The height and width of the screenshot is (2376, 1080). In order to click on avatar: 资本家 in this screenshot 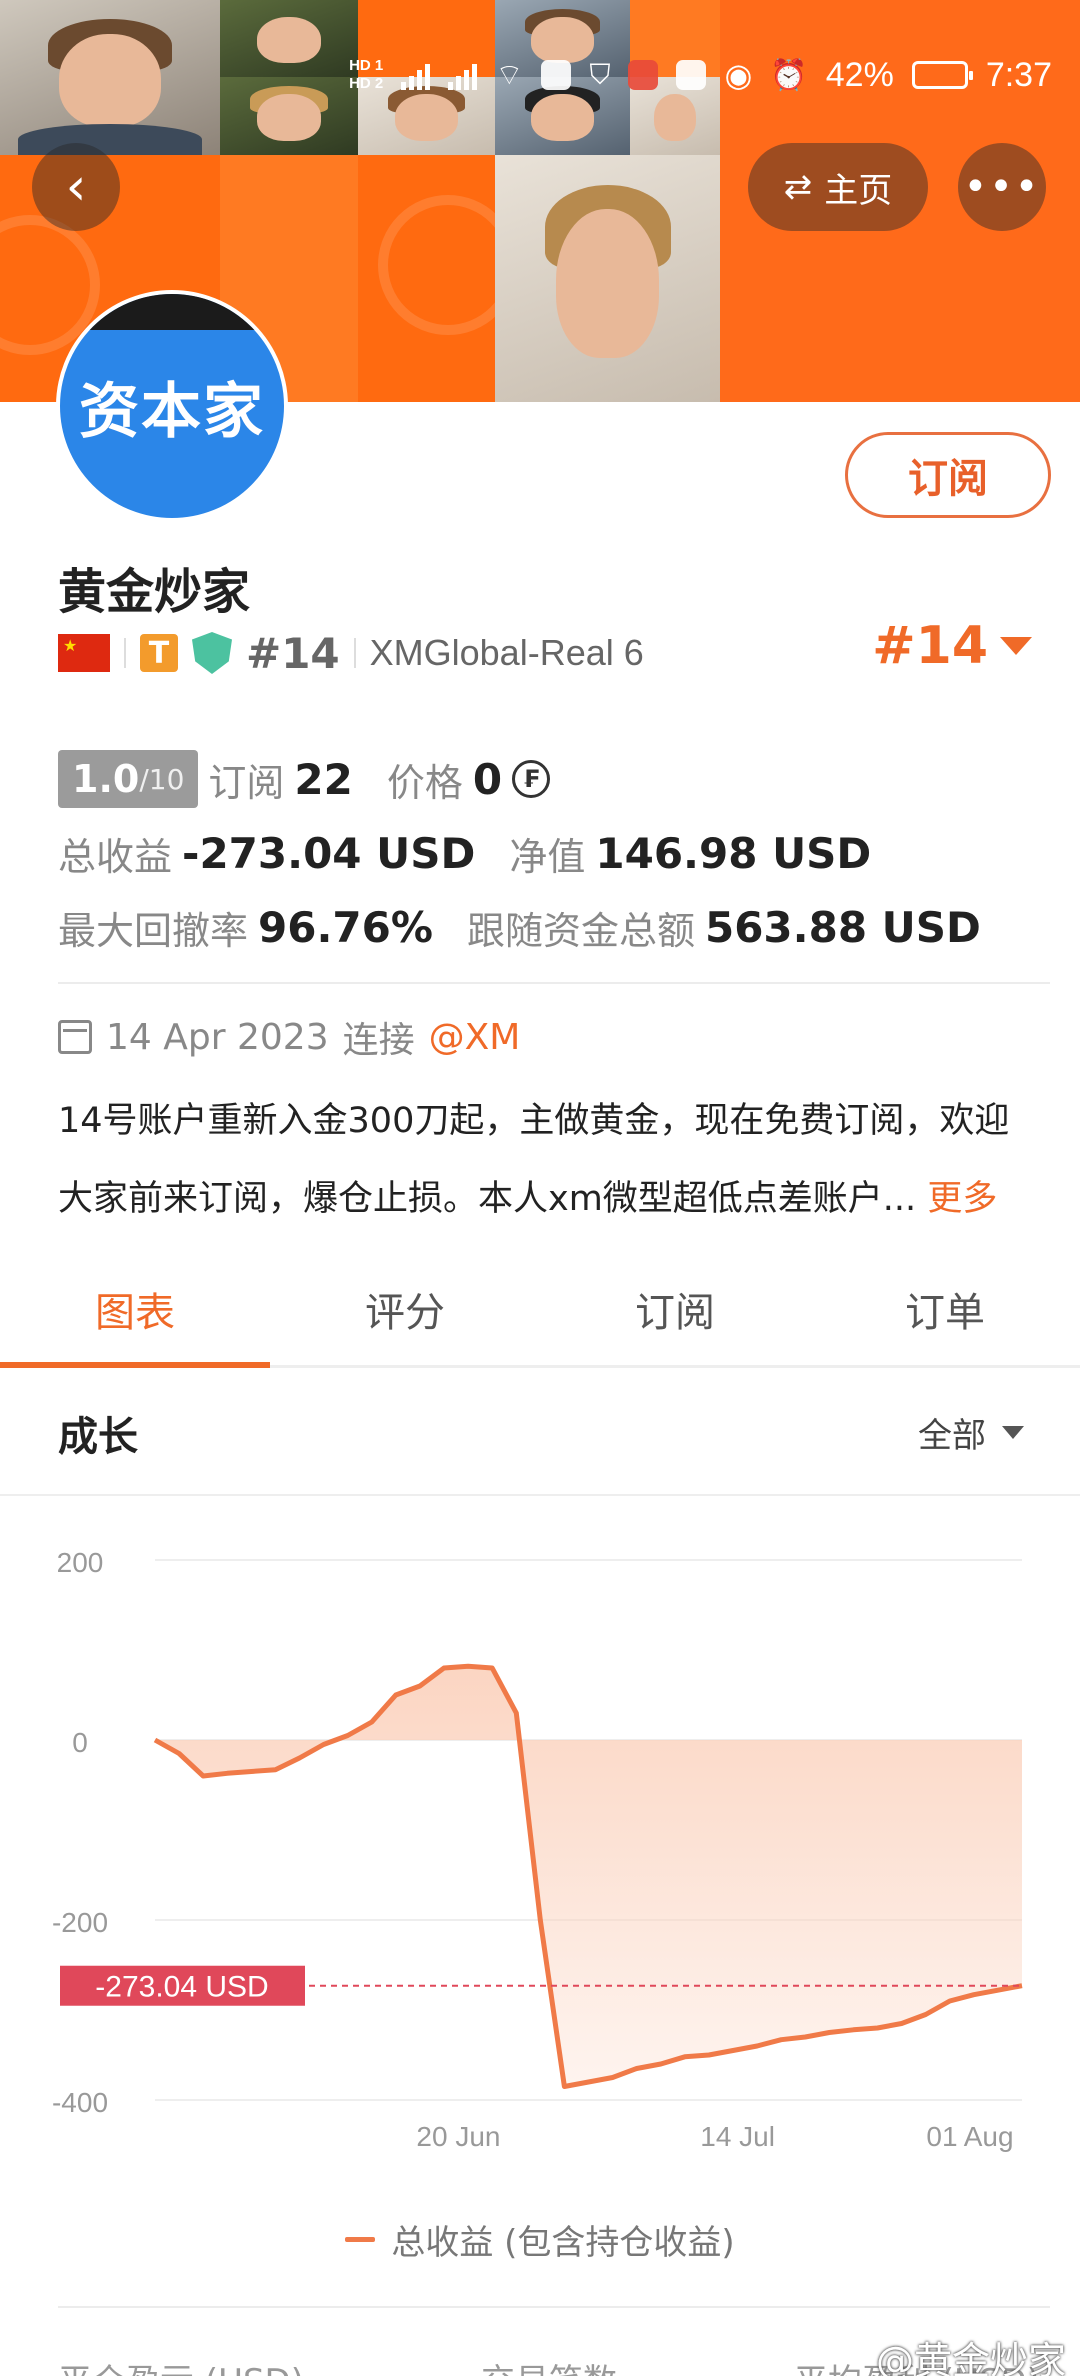, I will do `click(172, 406)`.